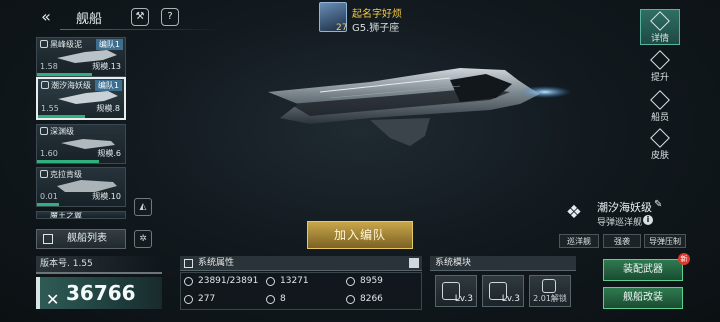 This screenshot has width=720, height=322. Describe the element at coordinates (550, 298) in the screenshot. I see `module-unlock-text: 2.01解锁` at that location.